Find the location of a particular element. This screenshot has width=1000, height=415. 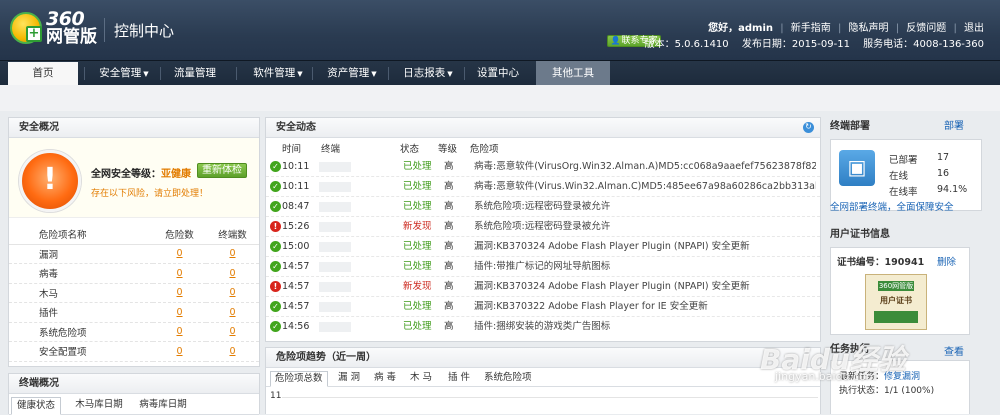

header-divider is located at coordinates (104, 30).